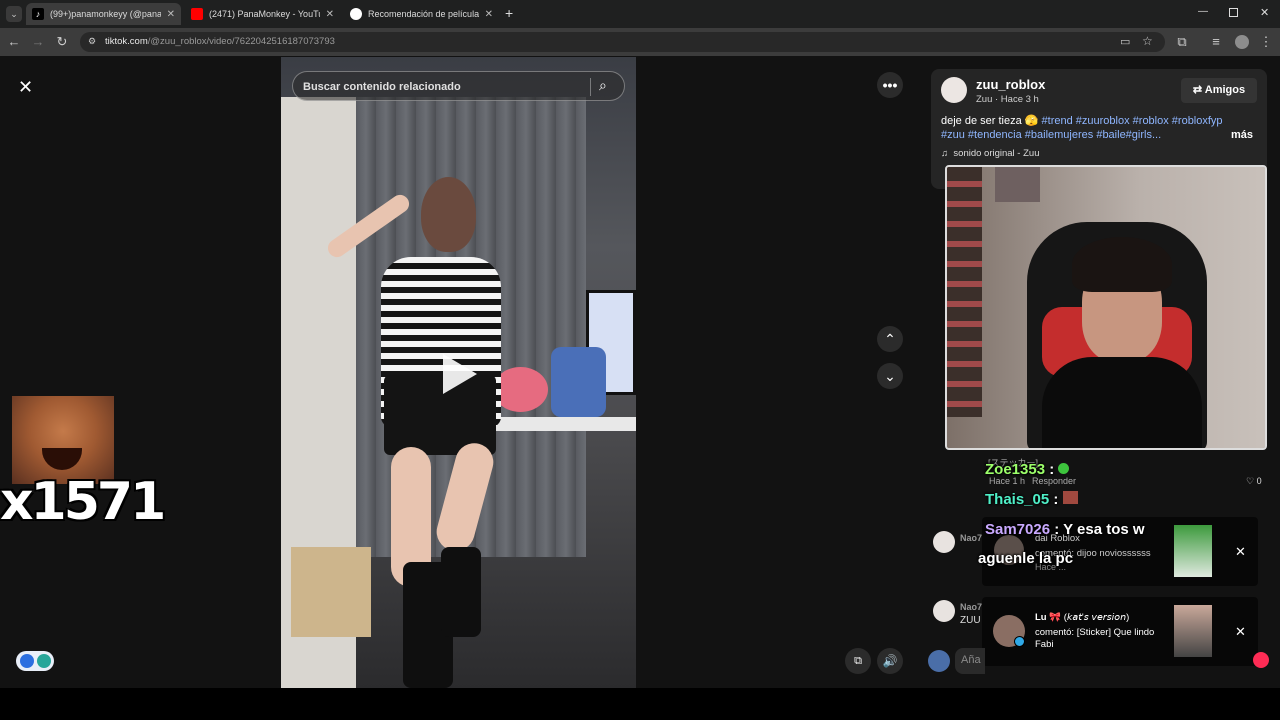  I want to click on bookmark-star-icon: ☆, so click(1147, 41).